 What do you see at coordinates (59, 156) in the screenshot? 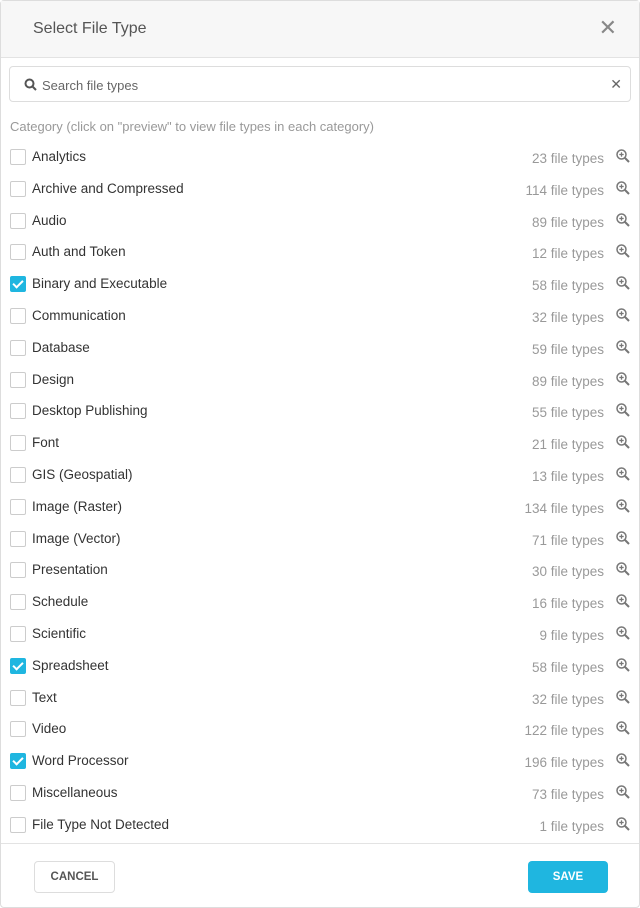
I see `category-name: Analytics` at bounding box center [59, 156].